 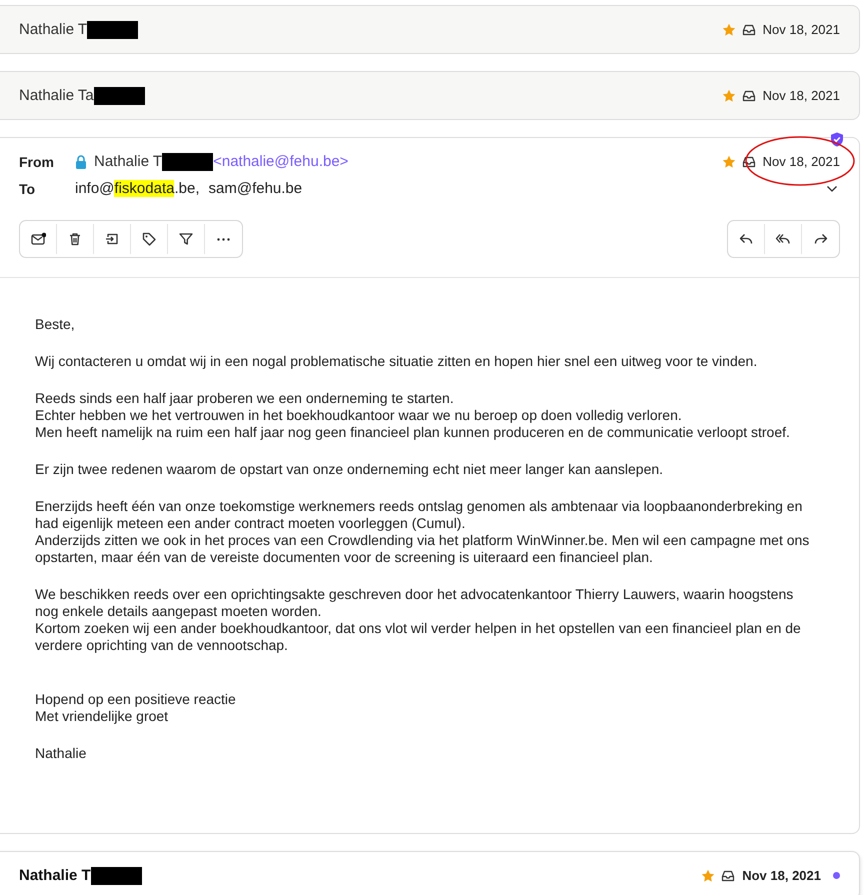 I want to click on body-text: Men heeft namelijk na ruim een half jaar nog geen financieel plan kunnen produceren en de communicatie verloopt stroef., so click(x=413, y=432).